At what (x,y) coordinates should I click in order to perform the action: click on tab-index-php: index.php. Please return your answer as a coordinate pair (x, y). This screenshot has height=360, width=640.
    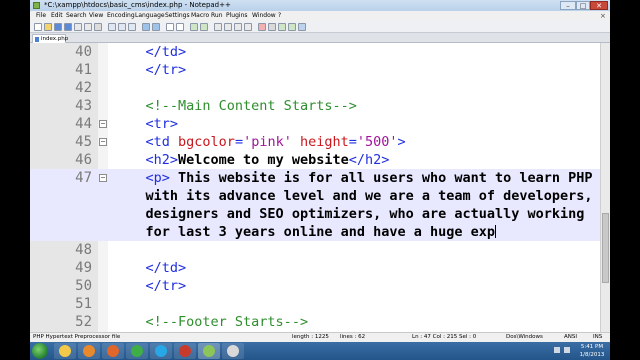
    Looking at the image, I should click on (50, 38).